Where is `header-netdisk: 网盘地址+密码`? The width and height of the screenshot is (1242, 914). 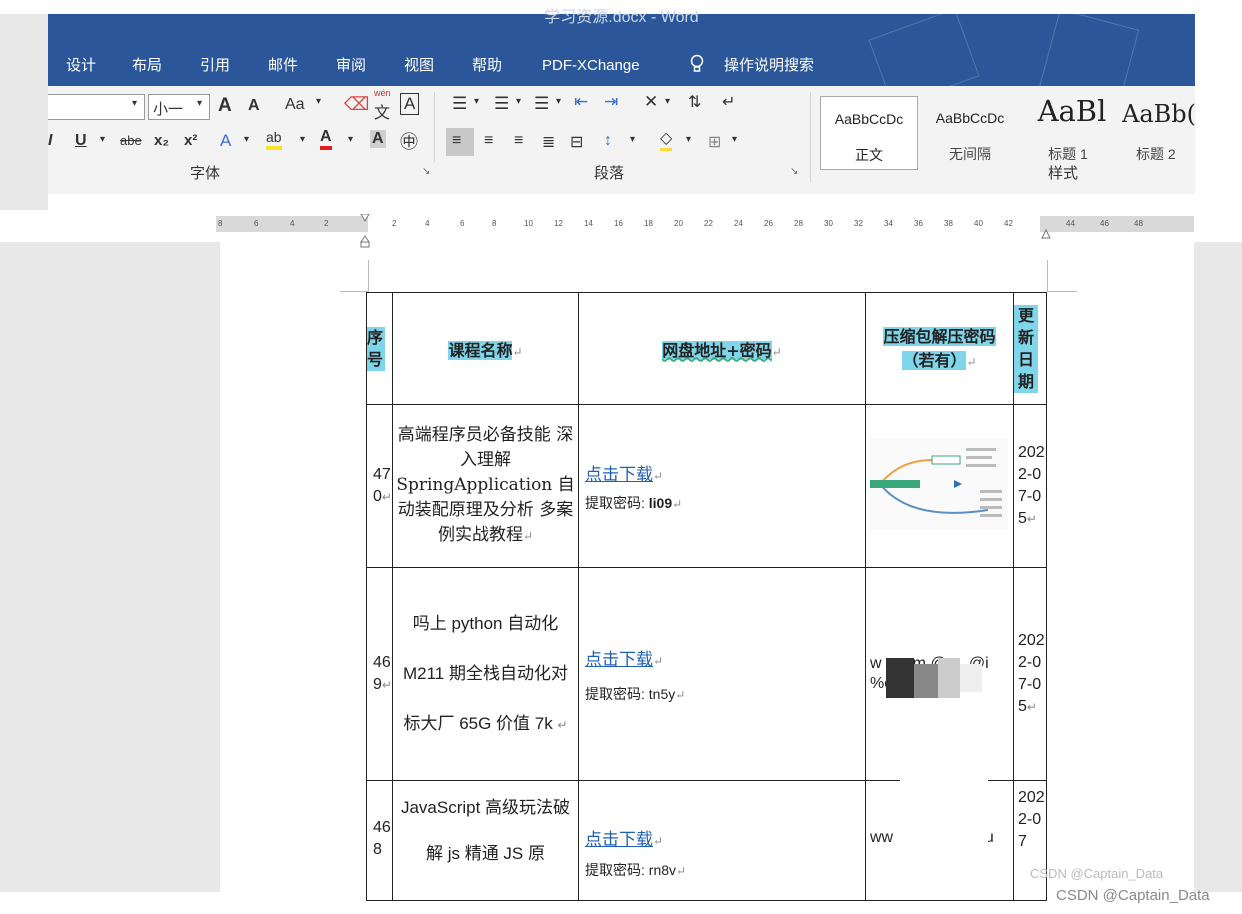
header-netdisk: 网盘地址+密码 is located at coordinates (717, 350).